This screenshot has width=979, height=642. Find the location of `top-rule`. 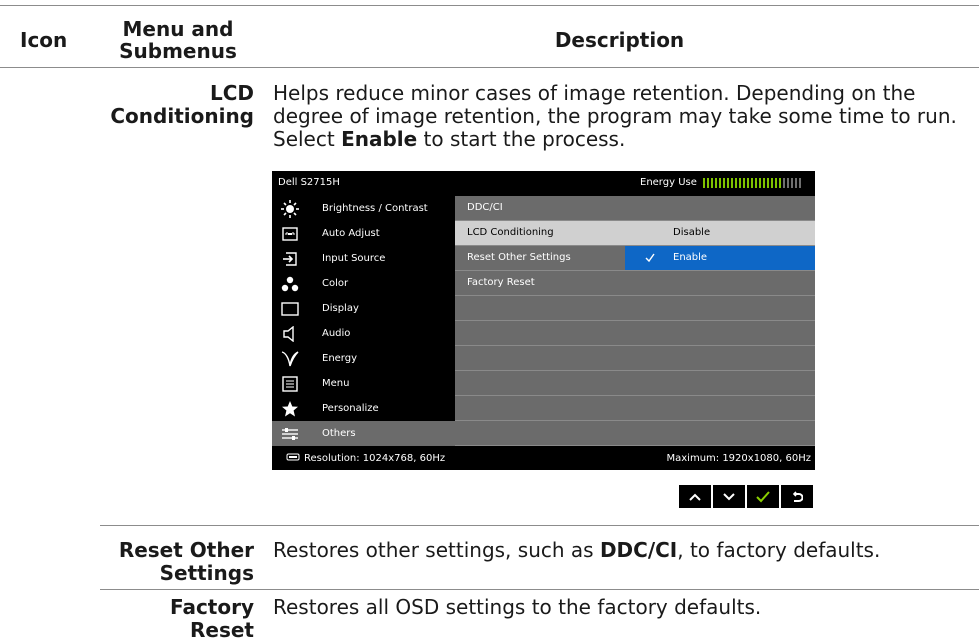

top-rule is located at coordinates (489, 5).